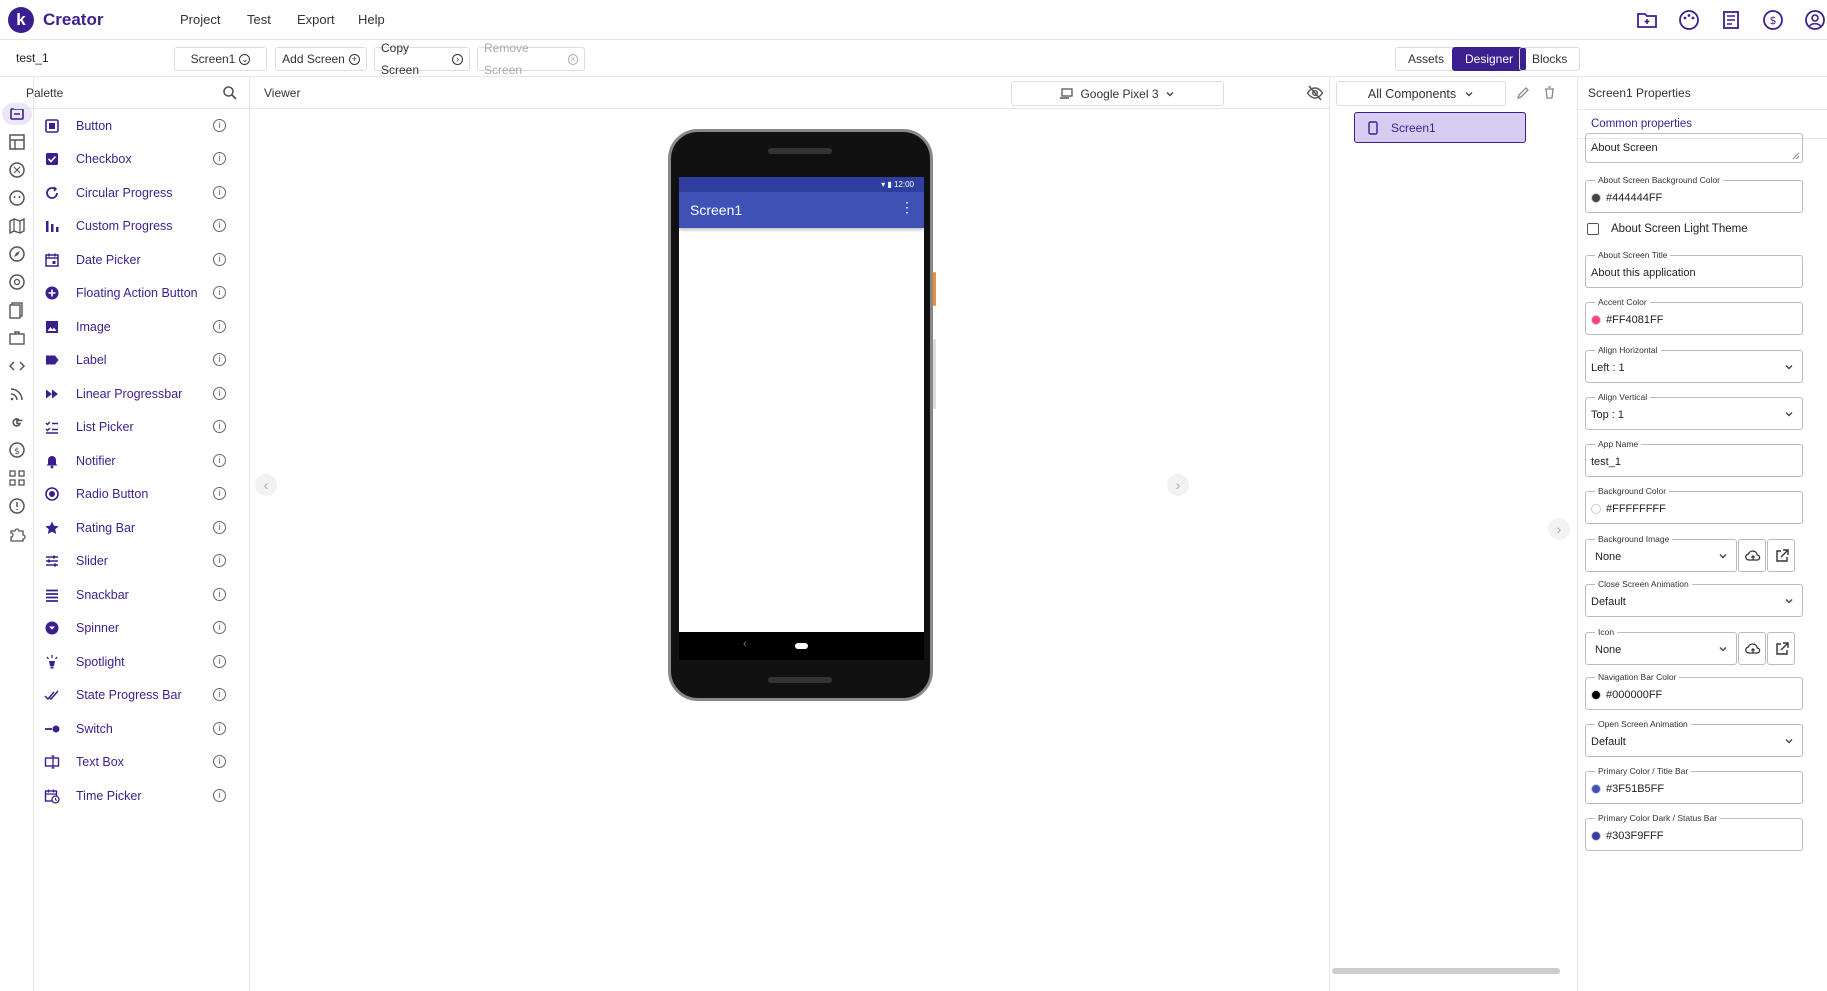 The width and height of the screenshot is (1827, 991). I want to click on delete-icon, so click(1549, 92).